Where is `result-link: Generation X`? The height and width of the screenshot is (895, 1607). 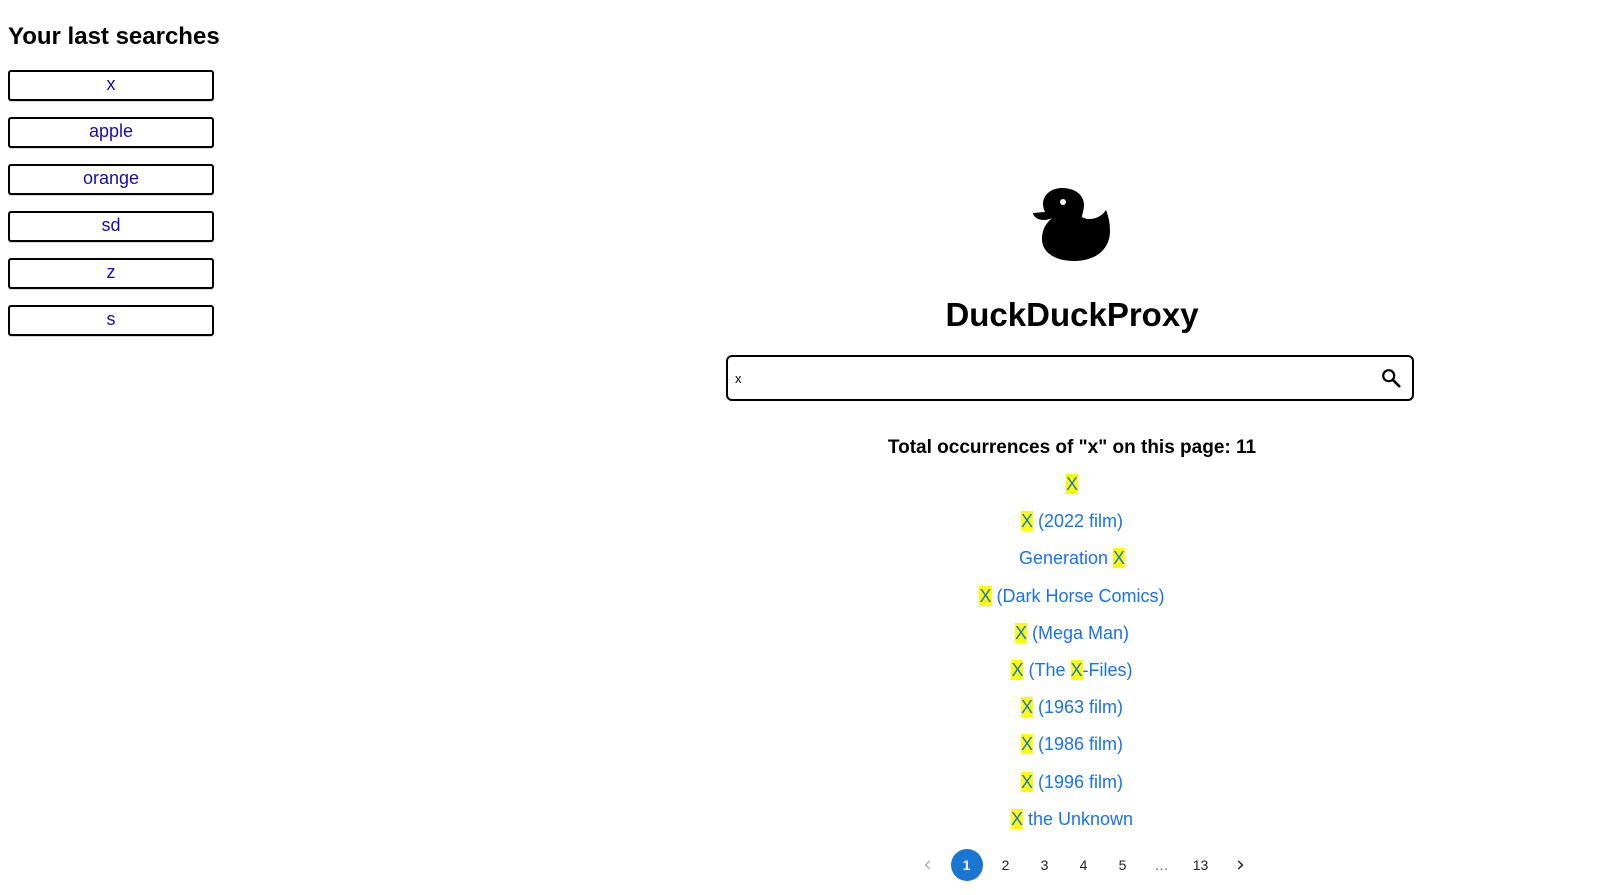 result-link: Generation X is located at coordinates (1072, 558).